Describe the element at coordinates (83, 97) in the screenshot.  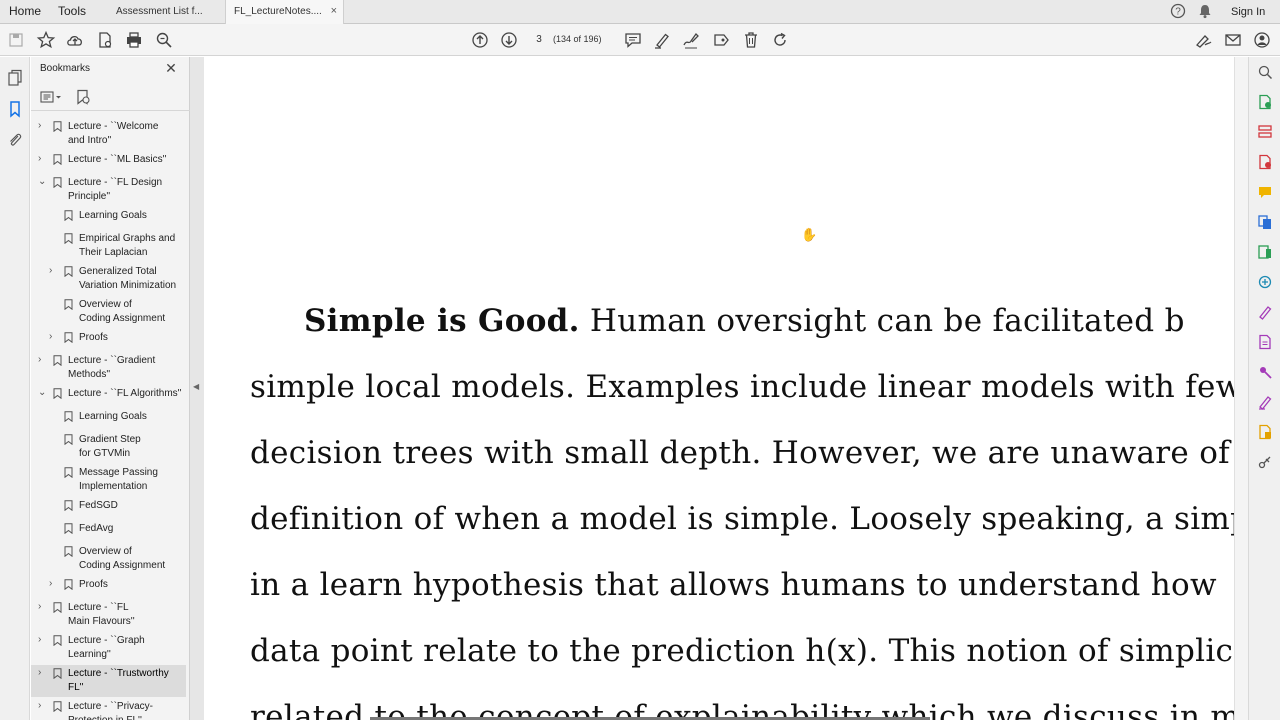
I see `new-bookmark-icon` at that location.